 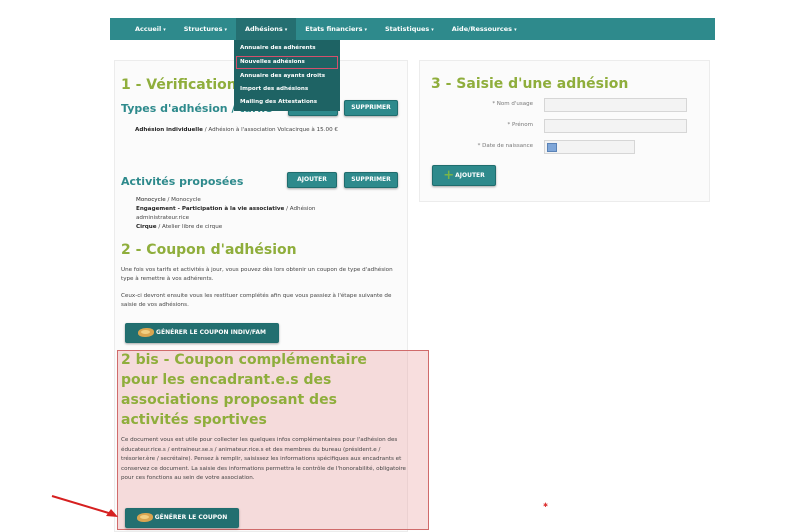 I want to click on generate-coupon-button: GÉNÉRER LE COUPON, so click(x=182, y=518).